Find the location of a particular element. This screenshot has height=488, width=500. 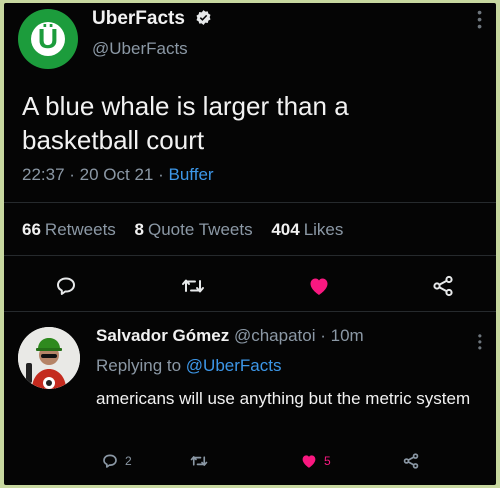

tweet-stats: 66 Retweets 8 Quote Tweets 404 Likes is located at coordinates (182, 230).